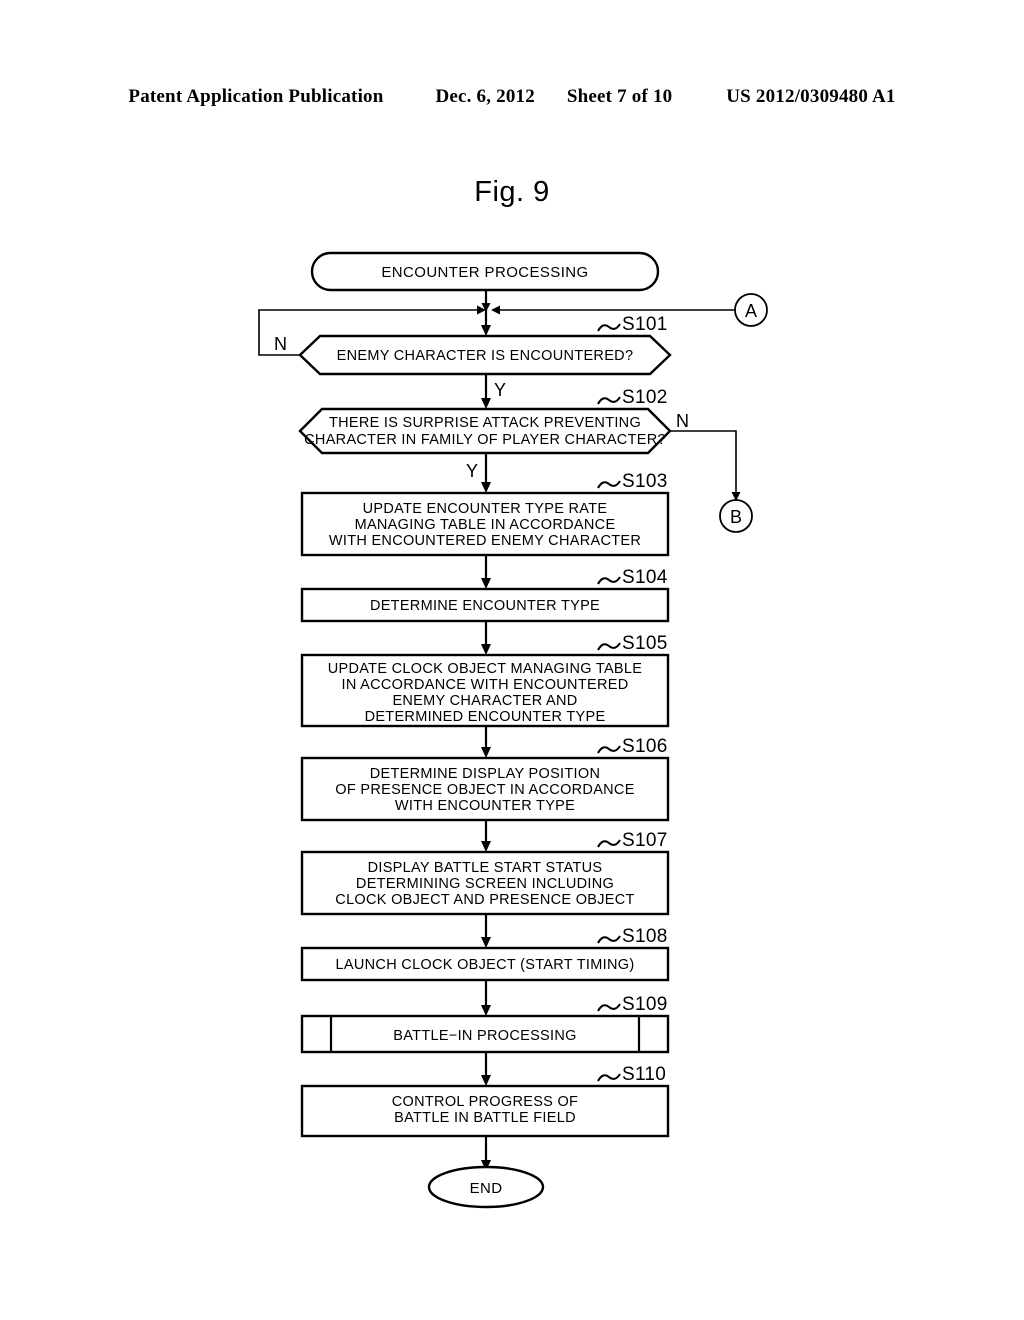 This screenshot has height=1320, width=1024. I want to click on s107-label-line1: DISPLAY BATTLE START STATUS, so click(485, 868).